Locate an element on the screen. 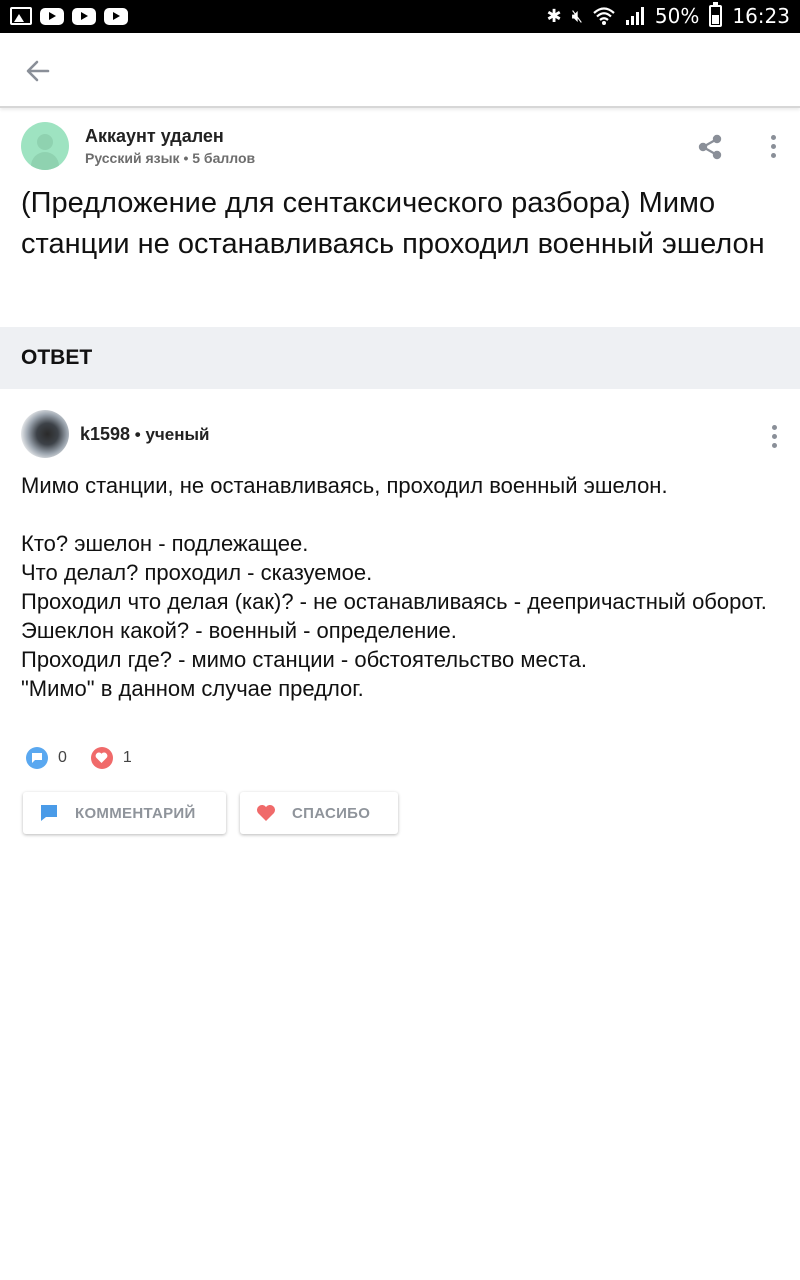 Image resolution: width=800 pixels, height=1280 pixels. back-button is located at coordinates (38, 71).